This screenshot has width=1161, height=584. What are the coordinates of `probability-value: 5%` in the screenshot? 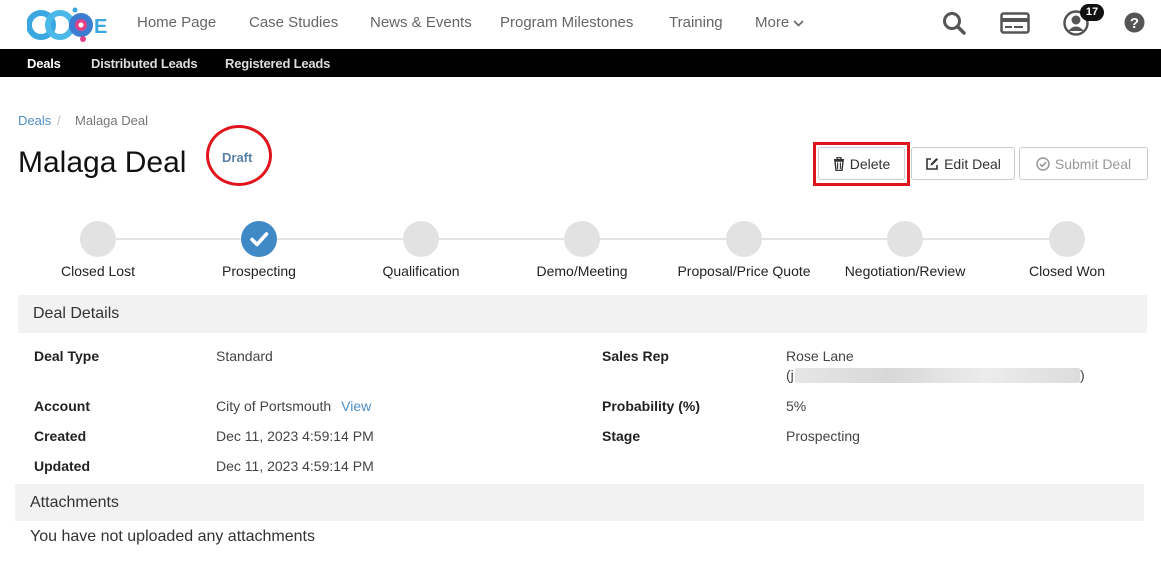 It's located at (796, 406).